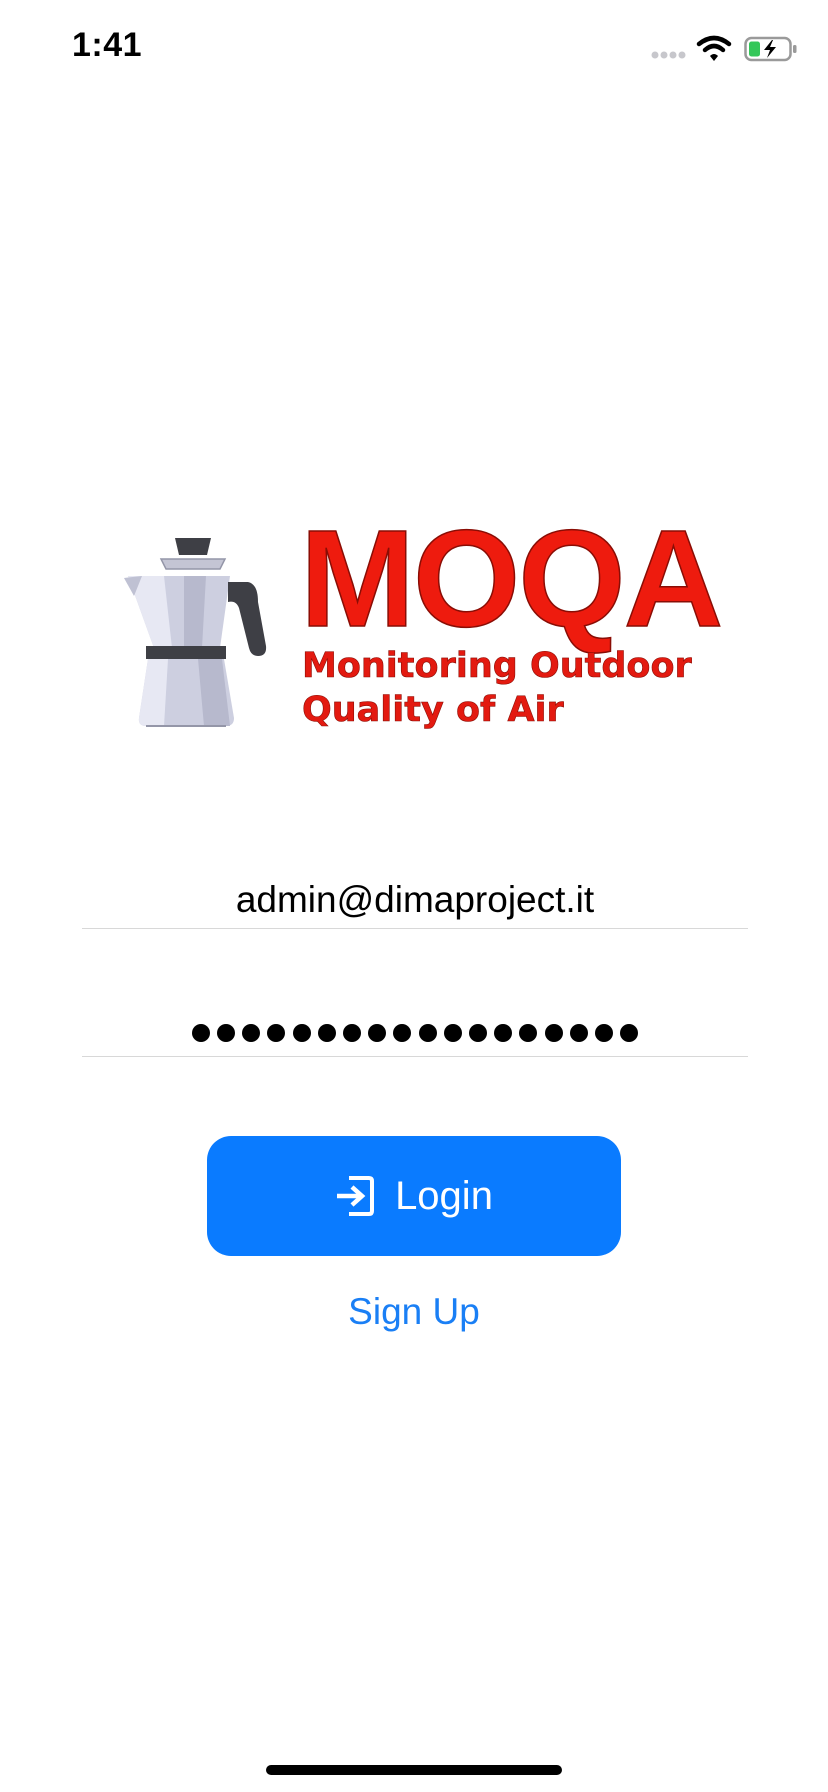 This screenshot has height=1792, width=828. What do you see at coordinates (433, 710) in the screenshot?
I see `logo-subtitle-line2: Quality of Air` at bounding box center [433, 710].